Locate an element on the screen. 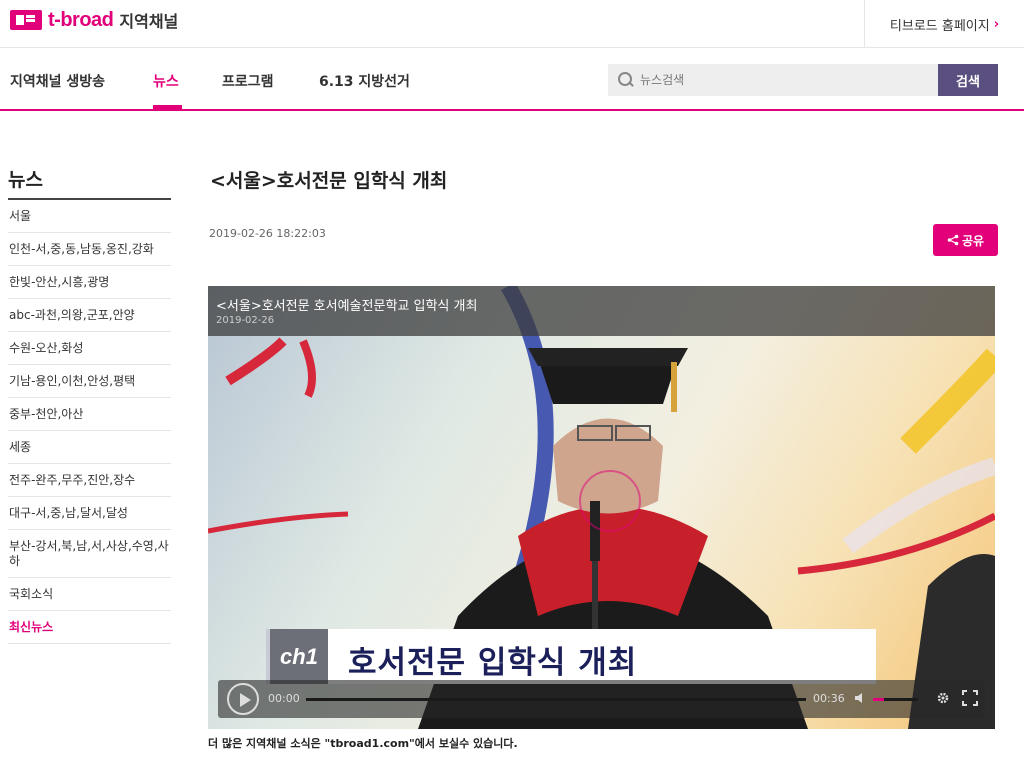 This screenshot has width=1024, height=759. sidebar-item-jungbu: 중부-천안,아산 is located at coordinates (89, 414).